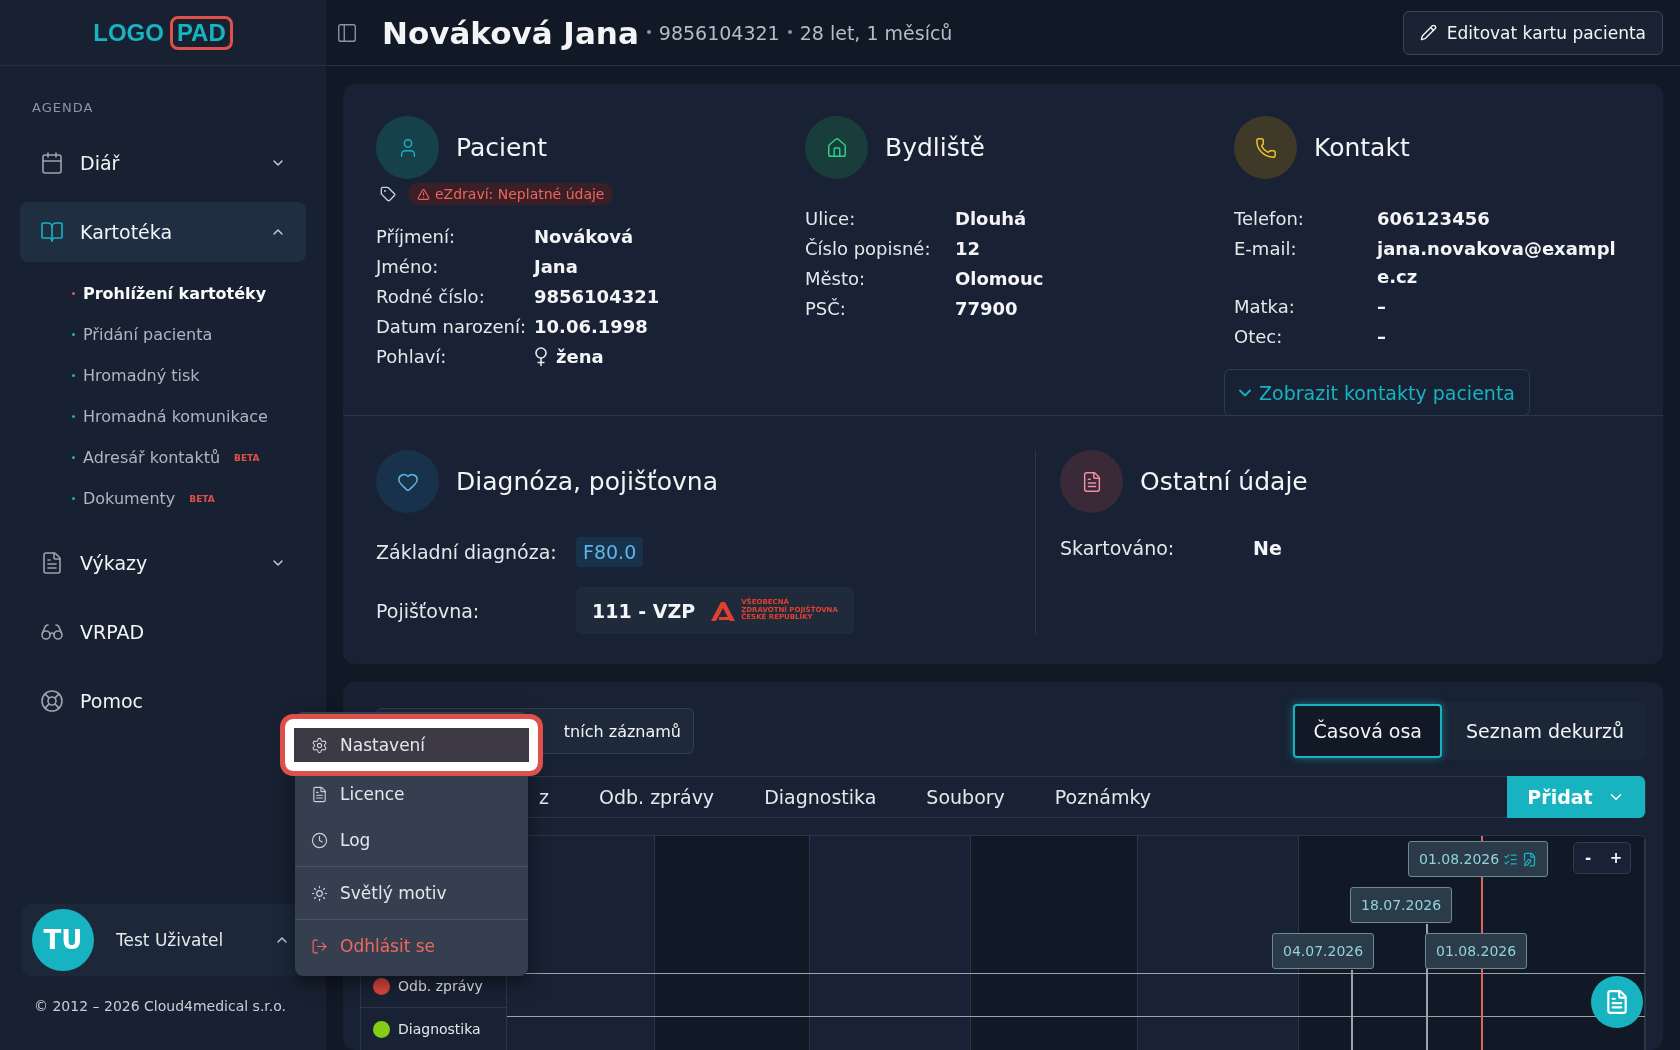  Describe the element at coordinates (1267, 548) in the screenshot. I see `field-value: Ne` at that location.